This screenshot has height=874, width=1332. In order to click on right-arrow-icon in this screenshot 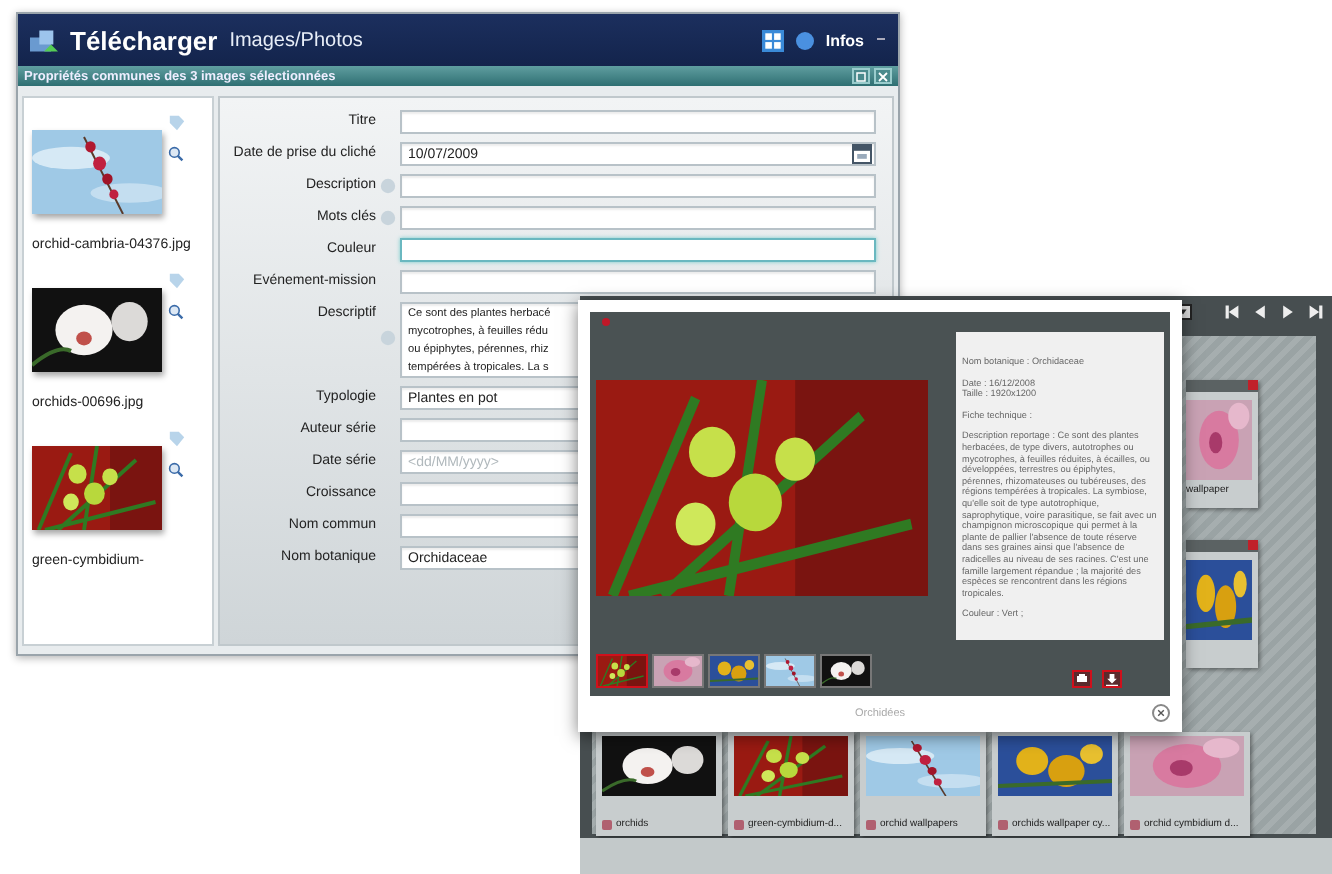, I will do `click(1288, 312)`.